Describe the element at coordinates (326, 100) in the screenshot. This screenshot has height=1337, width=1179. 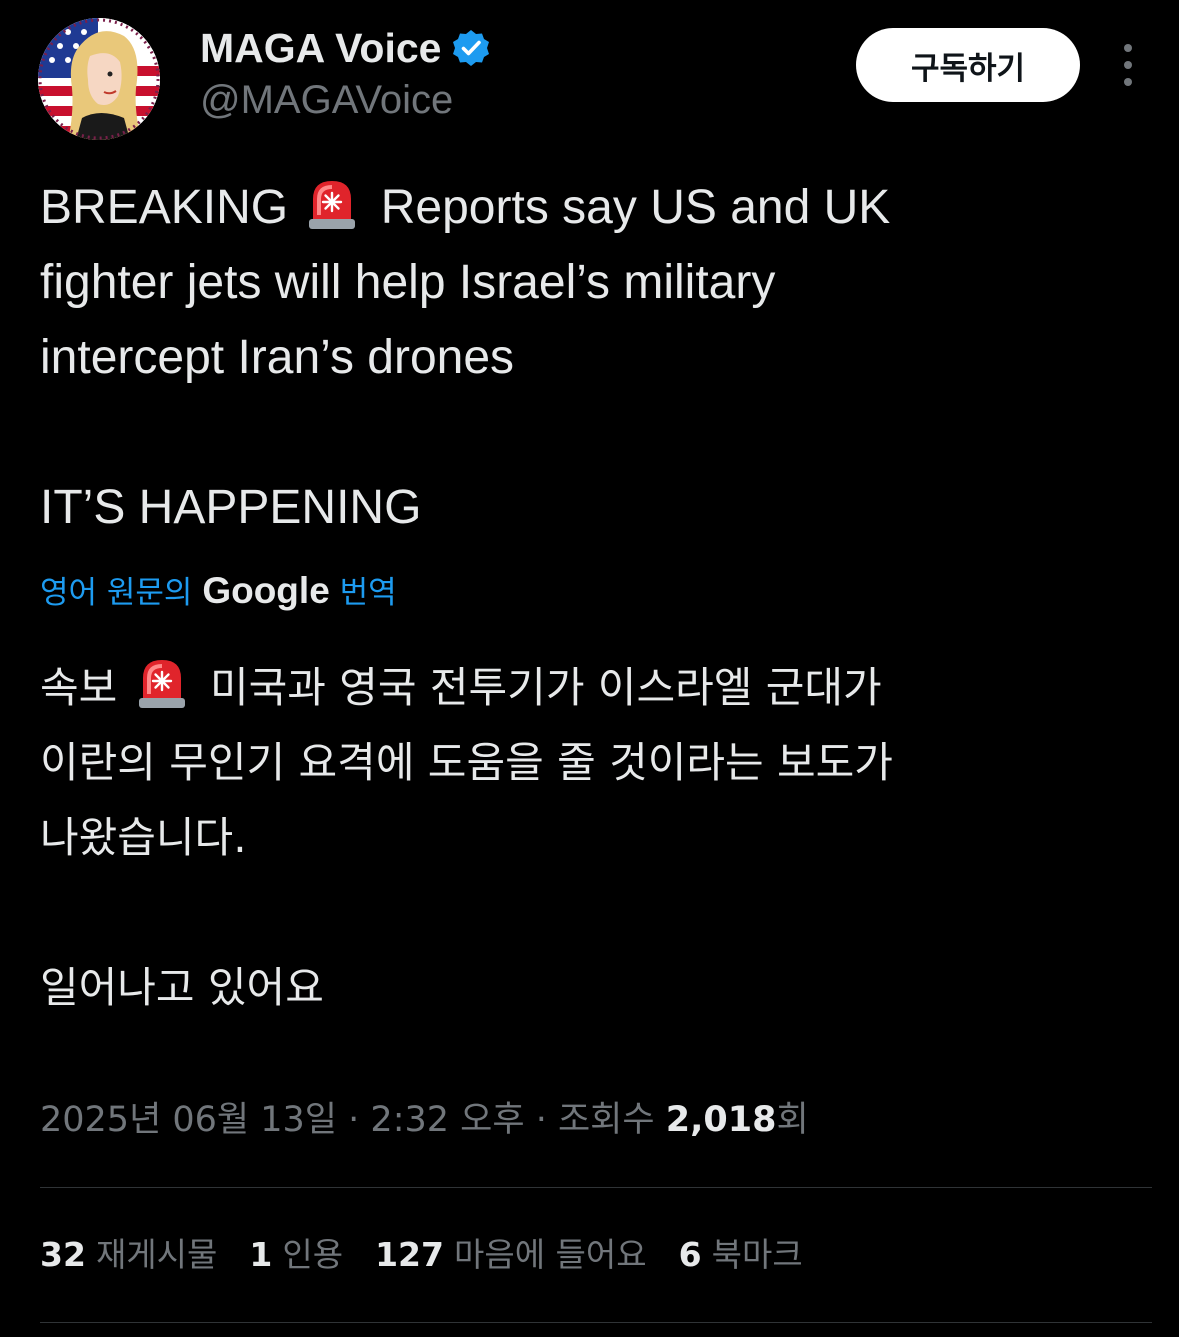
I see `author-handle: @MAGAVoice` at that location.